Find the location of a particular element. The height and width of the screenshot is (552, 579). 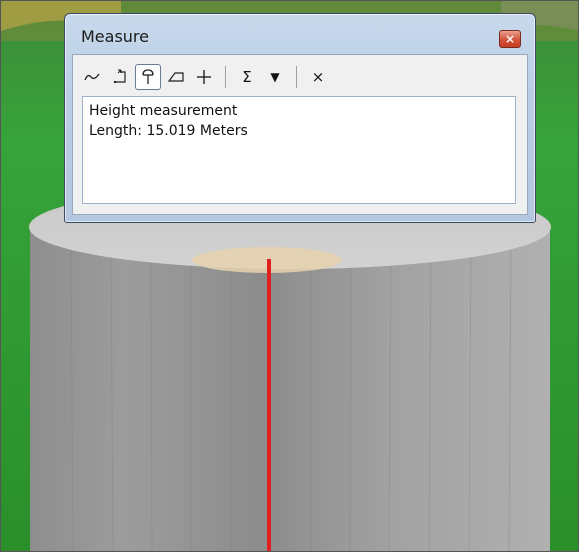

sum-icon: Σ is located at coordinates (247, 77).